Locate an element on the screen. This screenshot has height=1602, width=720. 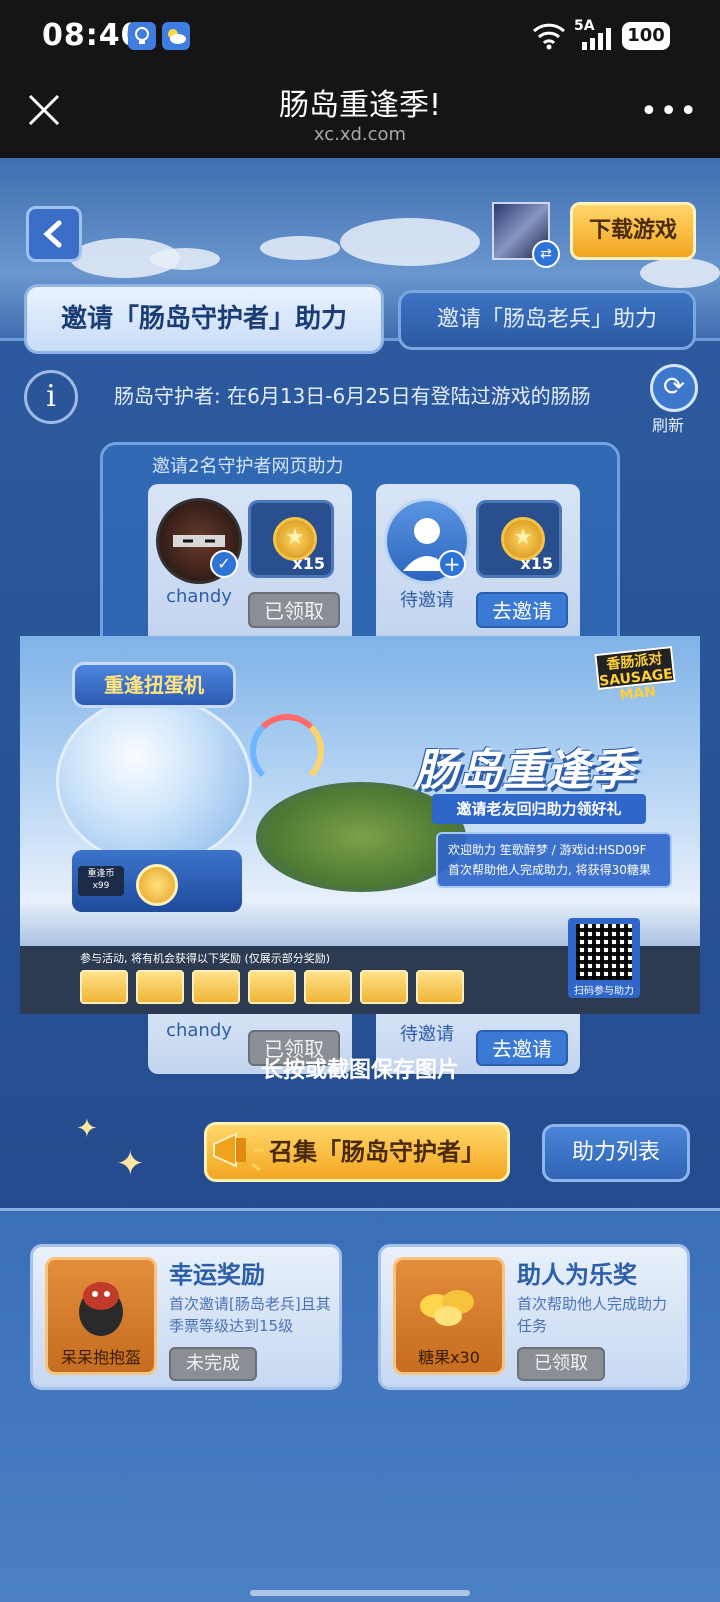
signal-icon is located at coordinates (597, 41).